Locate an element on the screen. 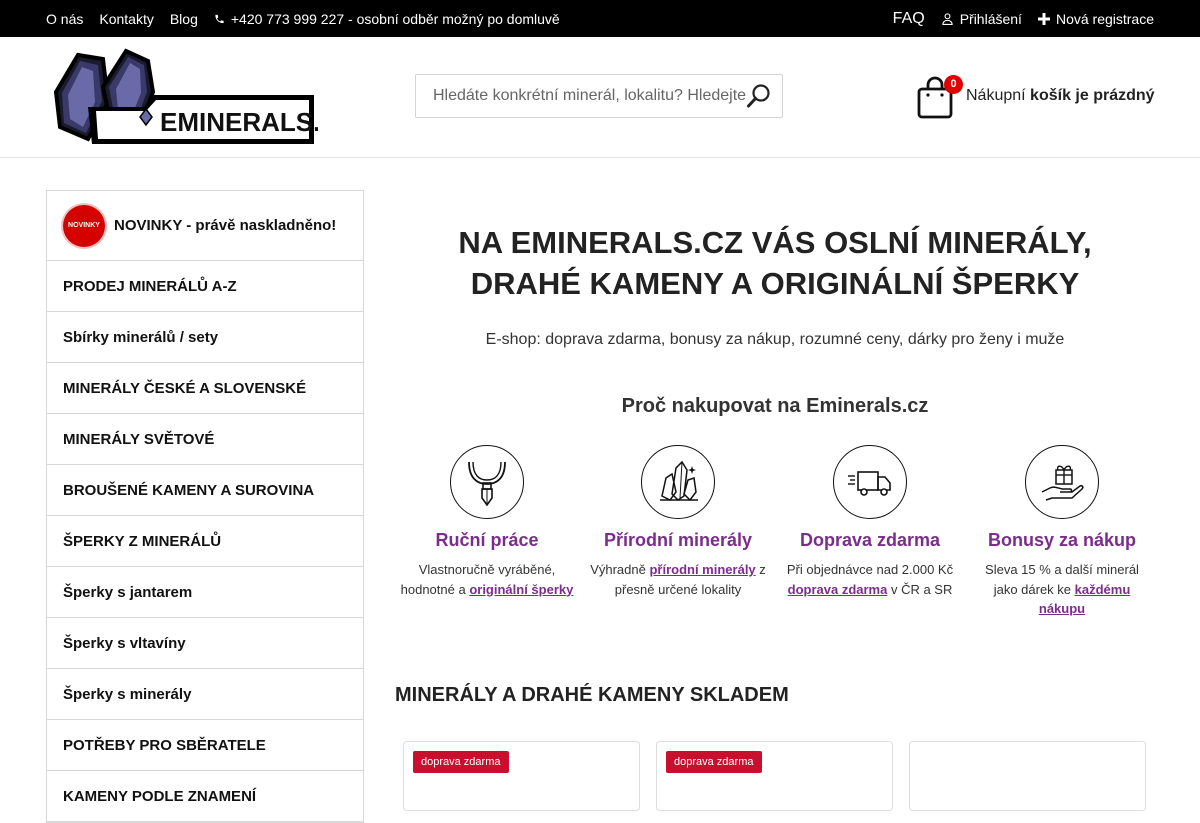  hero-title-line-1: NA EMINERALS.CZ VÁS OSLNÍ MINERÁLY, is located at coordinates (775, 242).